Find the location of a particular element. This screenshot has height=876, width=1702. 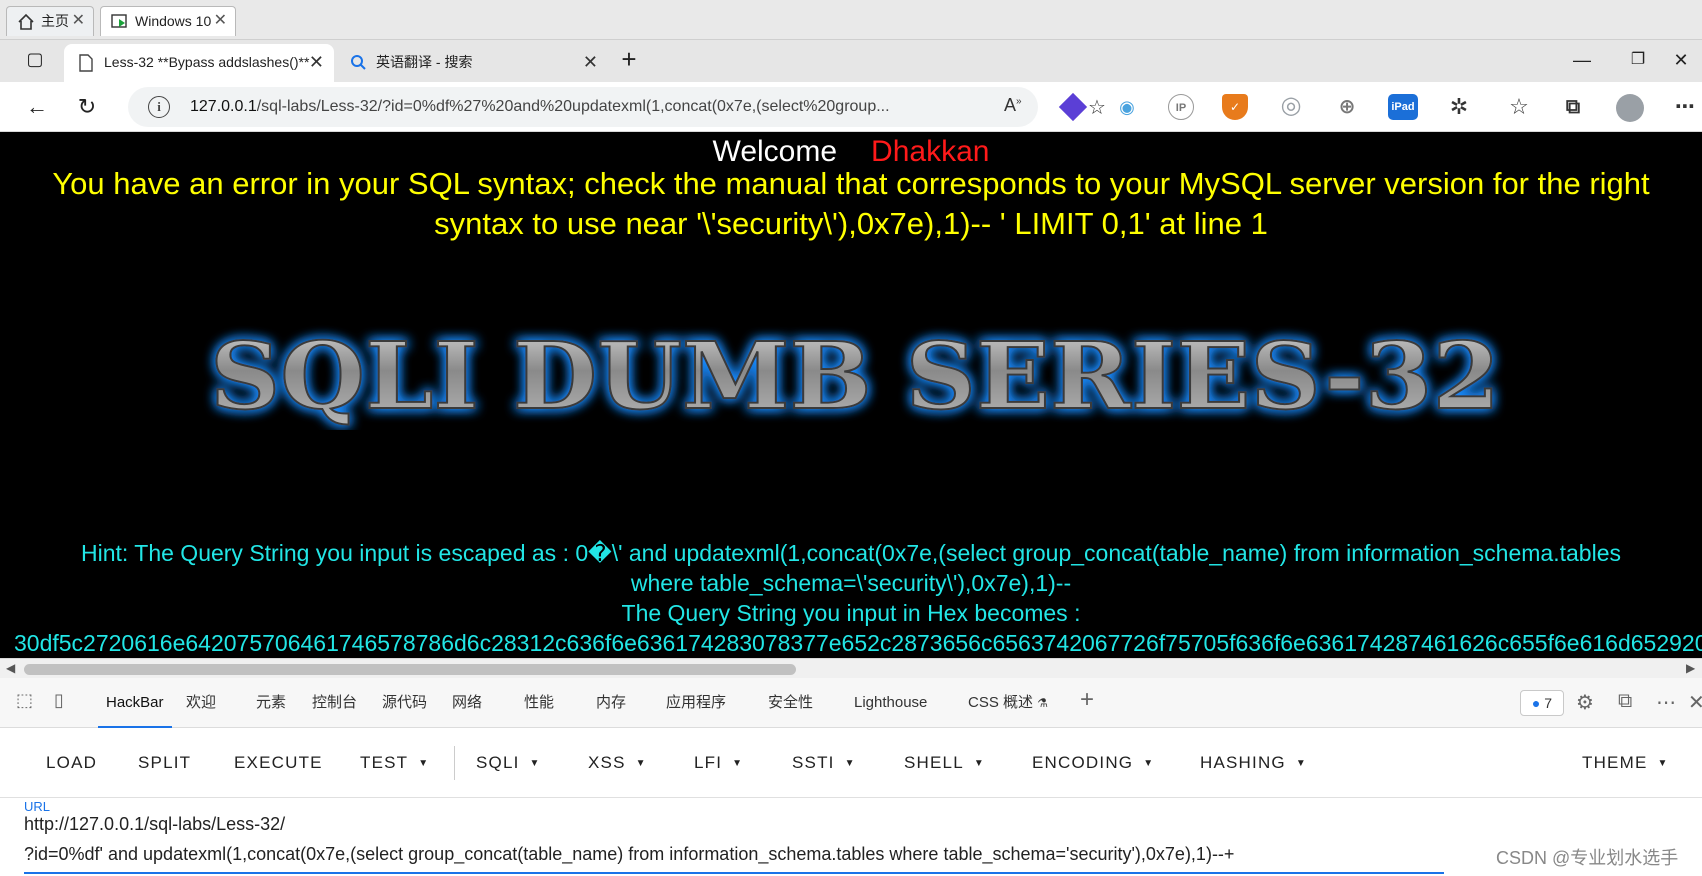

info-icon: i is located at coordinates (159, 107).